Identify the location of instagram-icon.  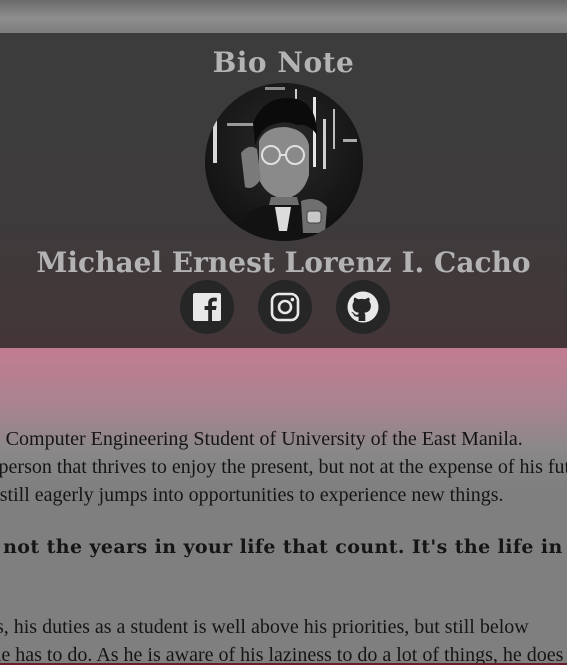
(285, 307).